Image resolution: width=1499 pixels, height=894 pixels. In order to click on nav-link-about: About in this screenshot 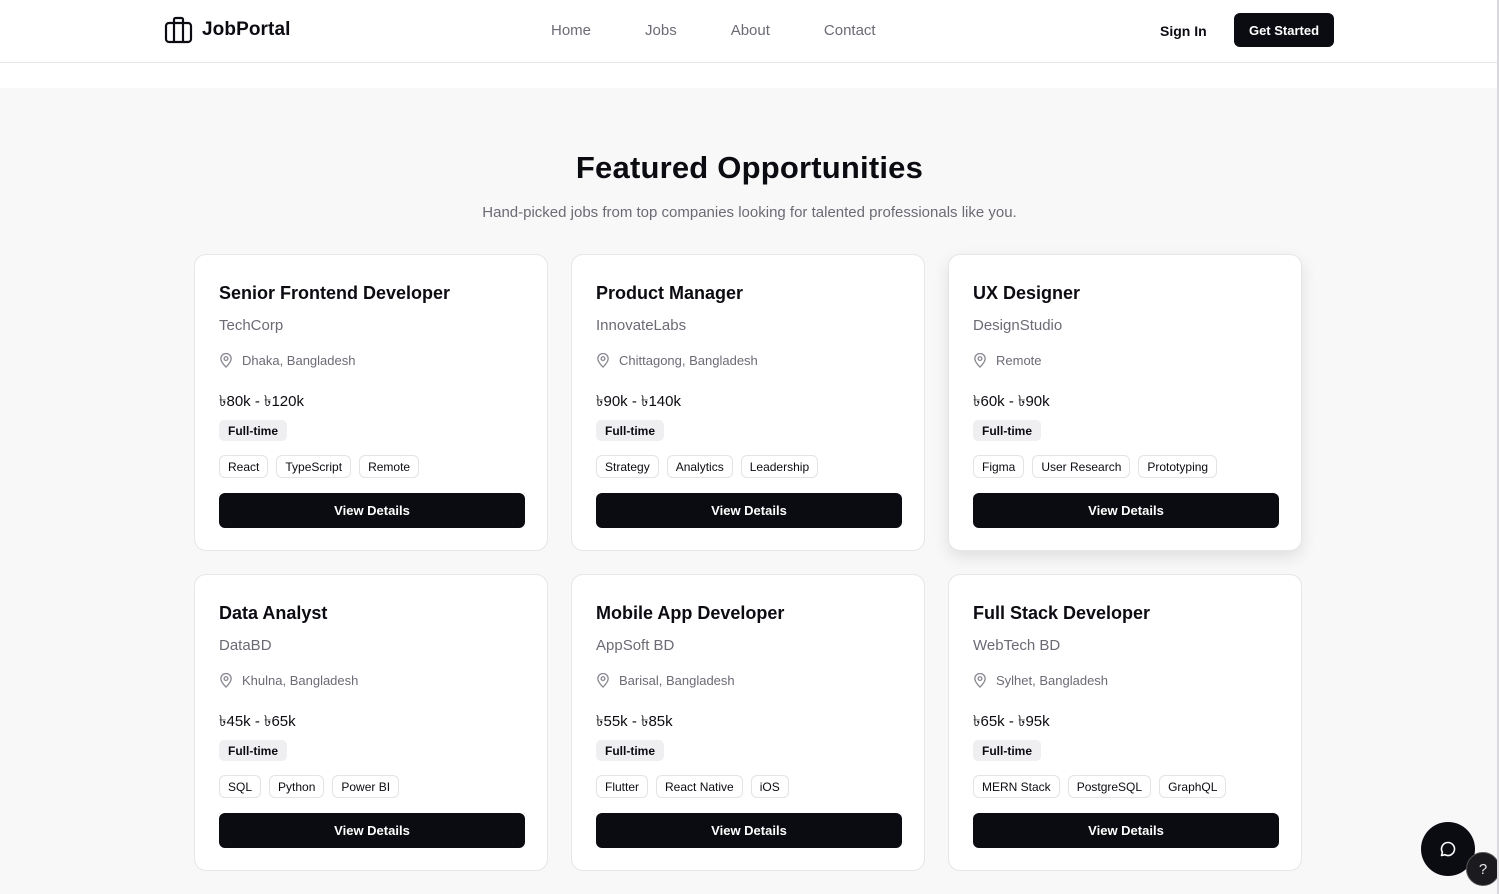, I will do `click(750, 30)`.